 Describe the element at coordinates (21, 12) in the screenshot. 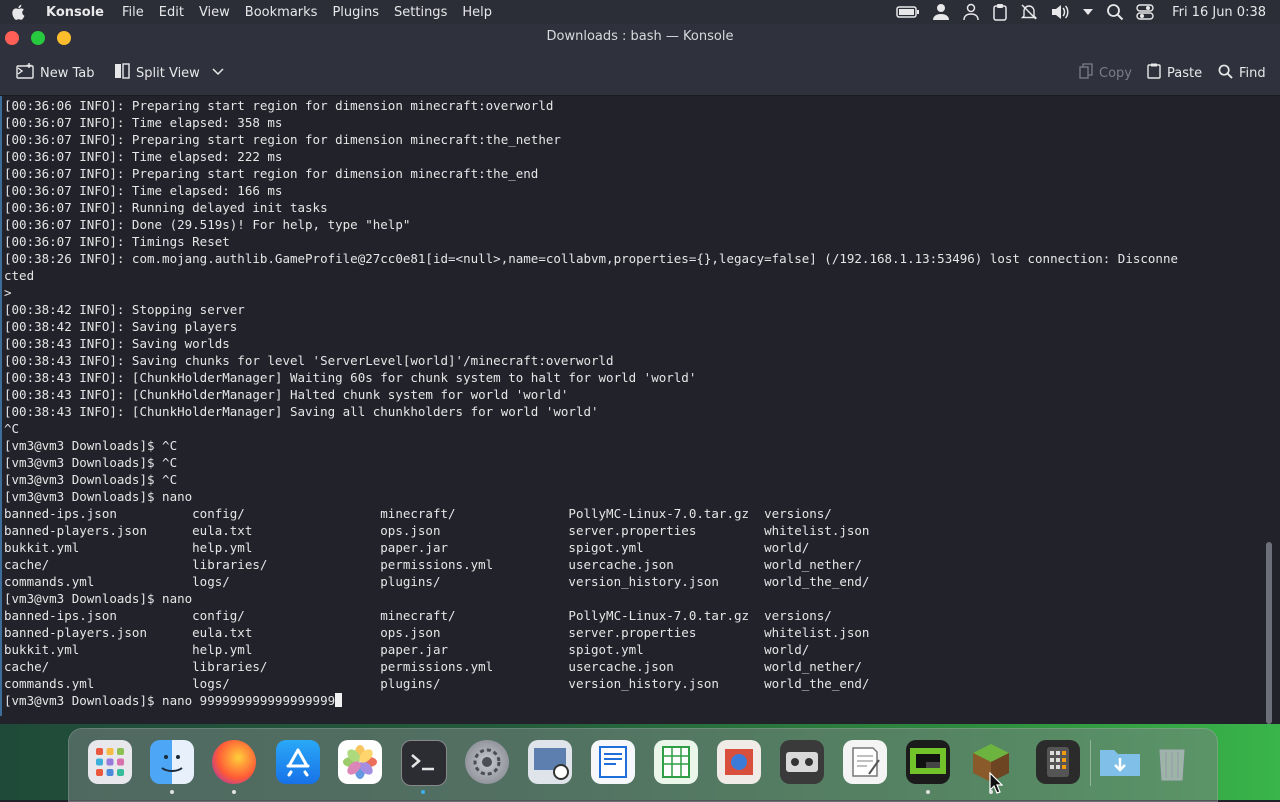

I see `apple-icon` at that location.